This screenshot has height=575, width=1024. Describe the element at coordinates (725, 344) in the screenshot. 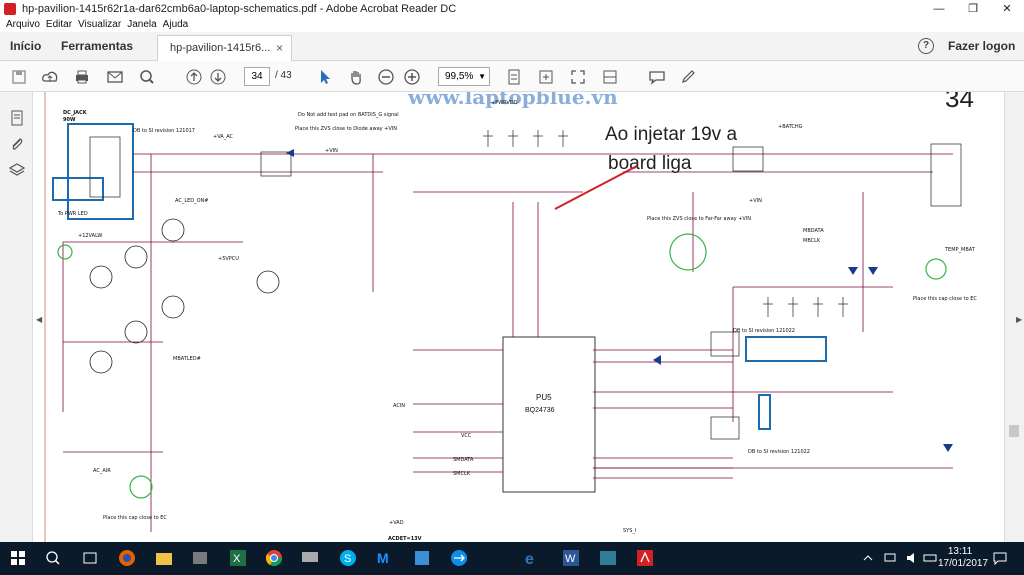

I see `mosfet-pq32` at that location.